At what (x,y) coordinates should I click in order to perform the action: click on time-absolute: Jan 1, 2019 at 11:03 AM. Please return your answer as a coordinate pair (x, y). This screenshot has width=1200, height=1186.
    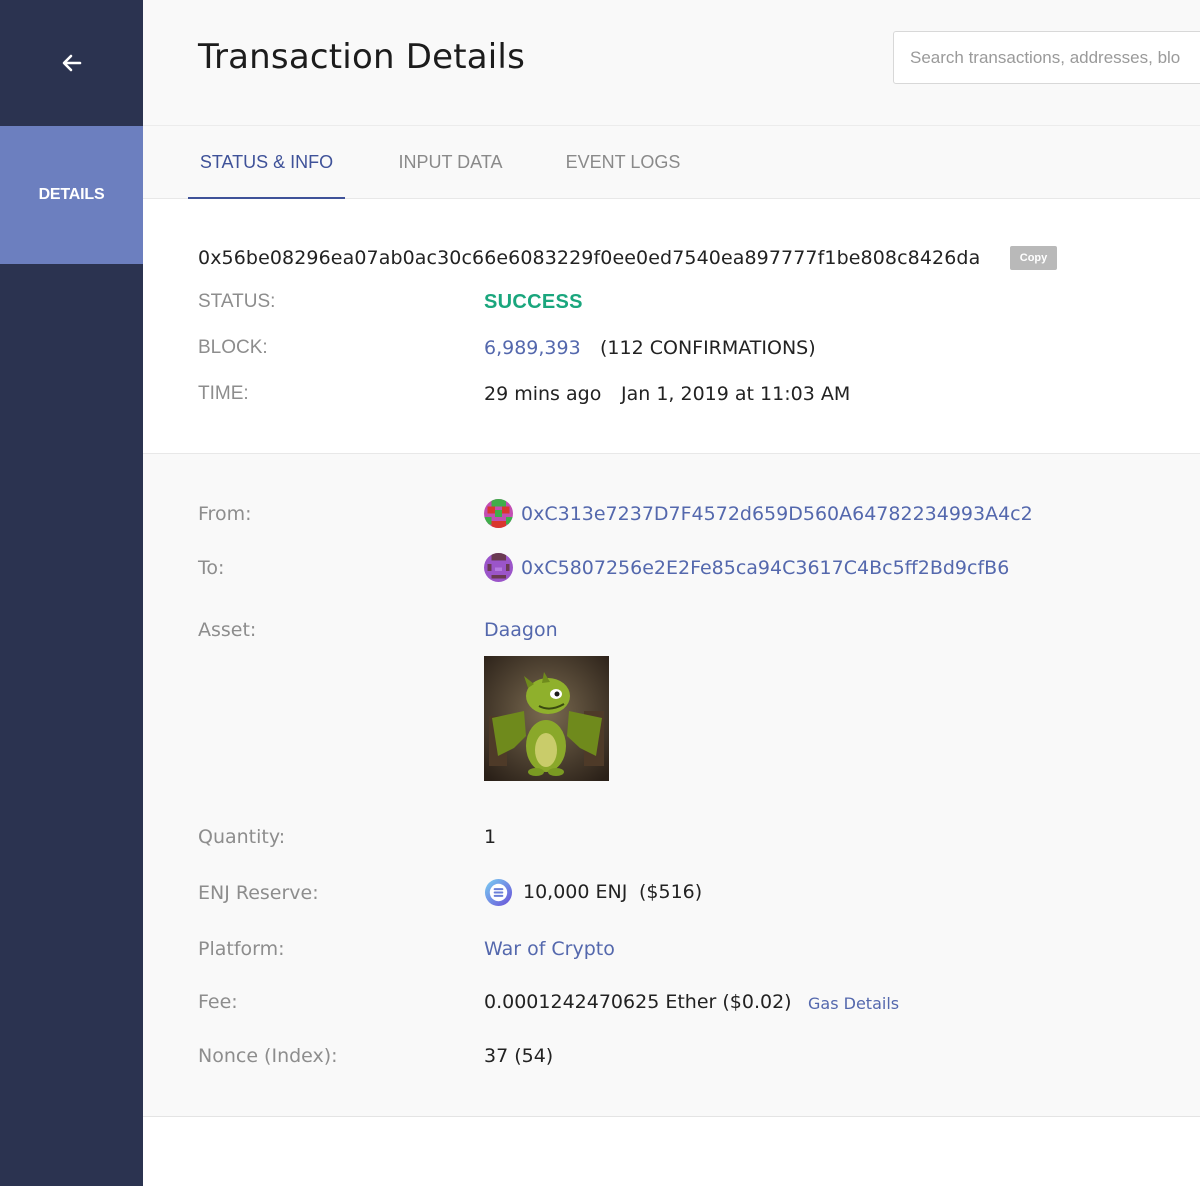
    Looking at the image, I should click on (736, 394).